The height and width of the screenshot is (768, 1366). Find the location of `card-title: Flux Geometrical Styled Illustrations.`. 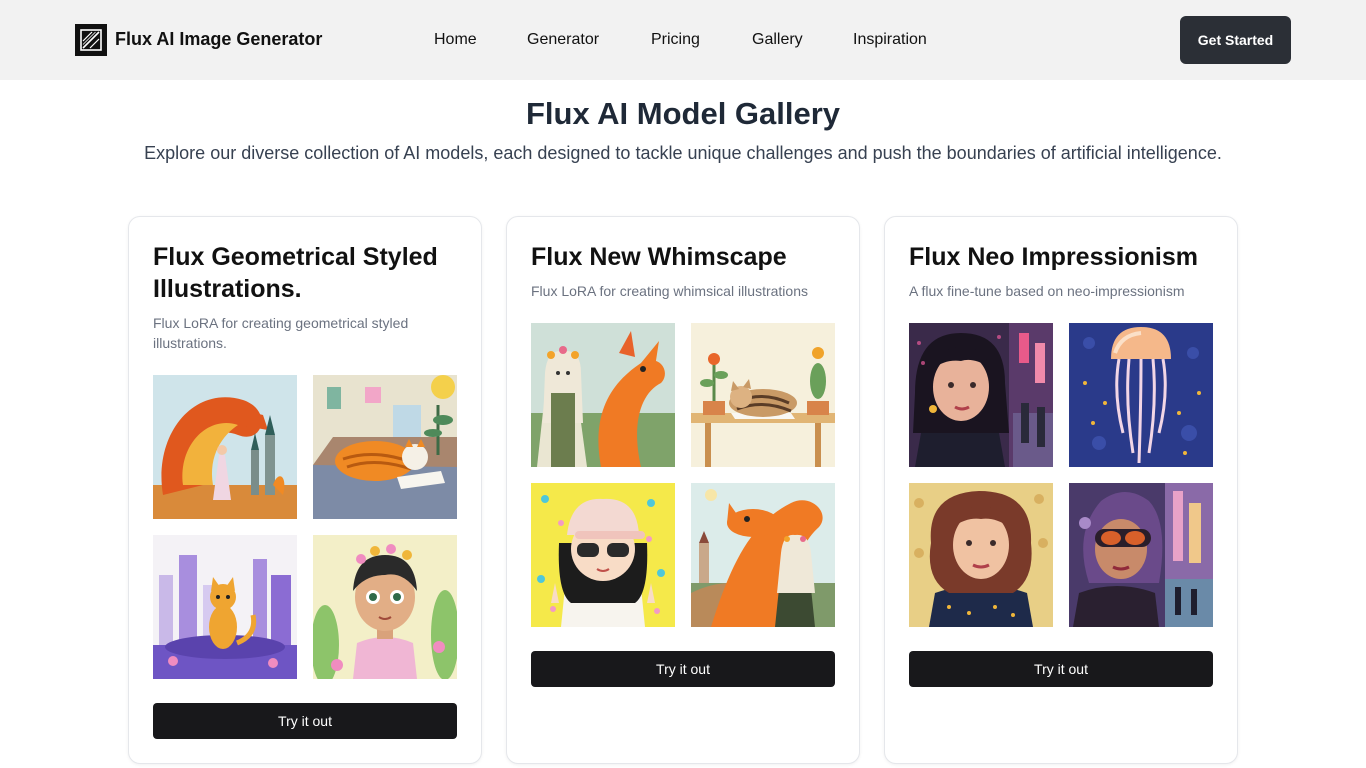

card-title: Flux Geometrical Styled Illustrations. is located at coordinates (295, 273).